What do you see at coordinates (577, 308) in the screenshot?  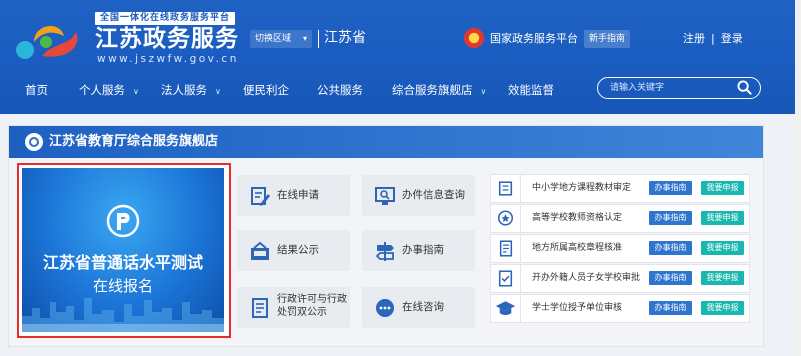 I see `item-label: 学士学位授予单位审核` at bounding box center [577, 308].